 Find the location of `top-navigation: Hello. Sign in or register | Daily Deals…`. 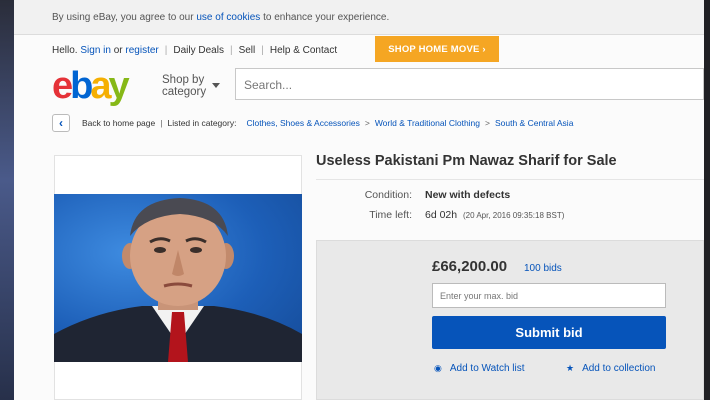

top-navigation: Hello. Sign in or register | Daily Deals… is located at coordinates (194, 50).